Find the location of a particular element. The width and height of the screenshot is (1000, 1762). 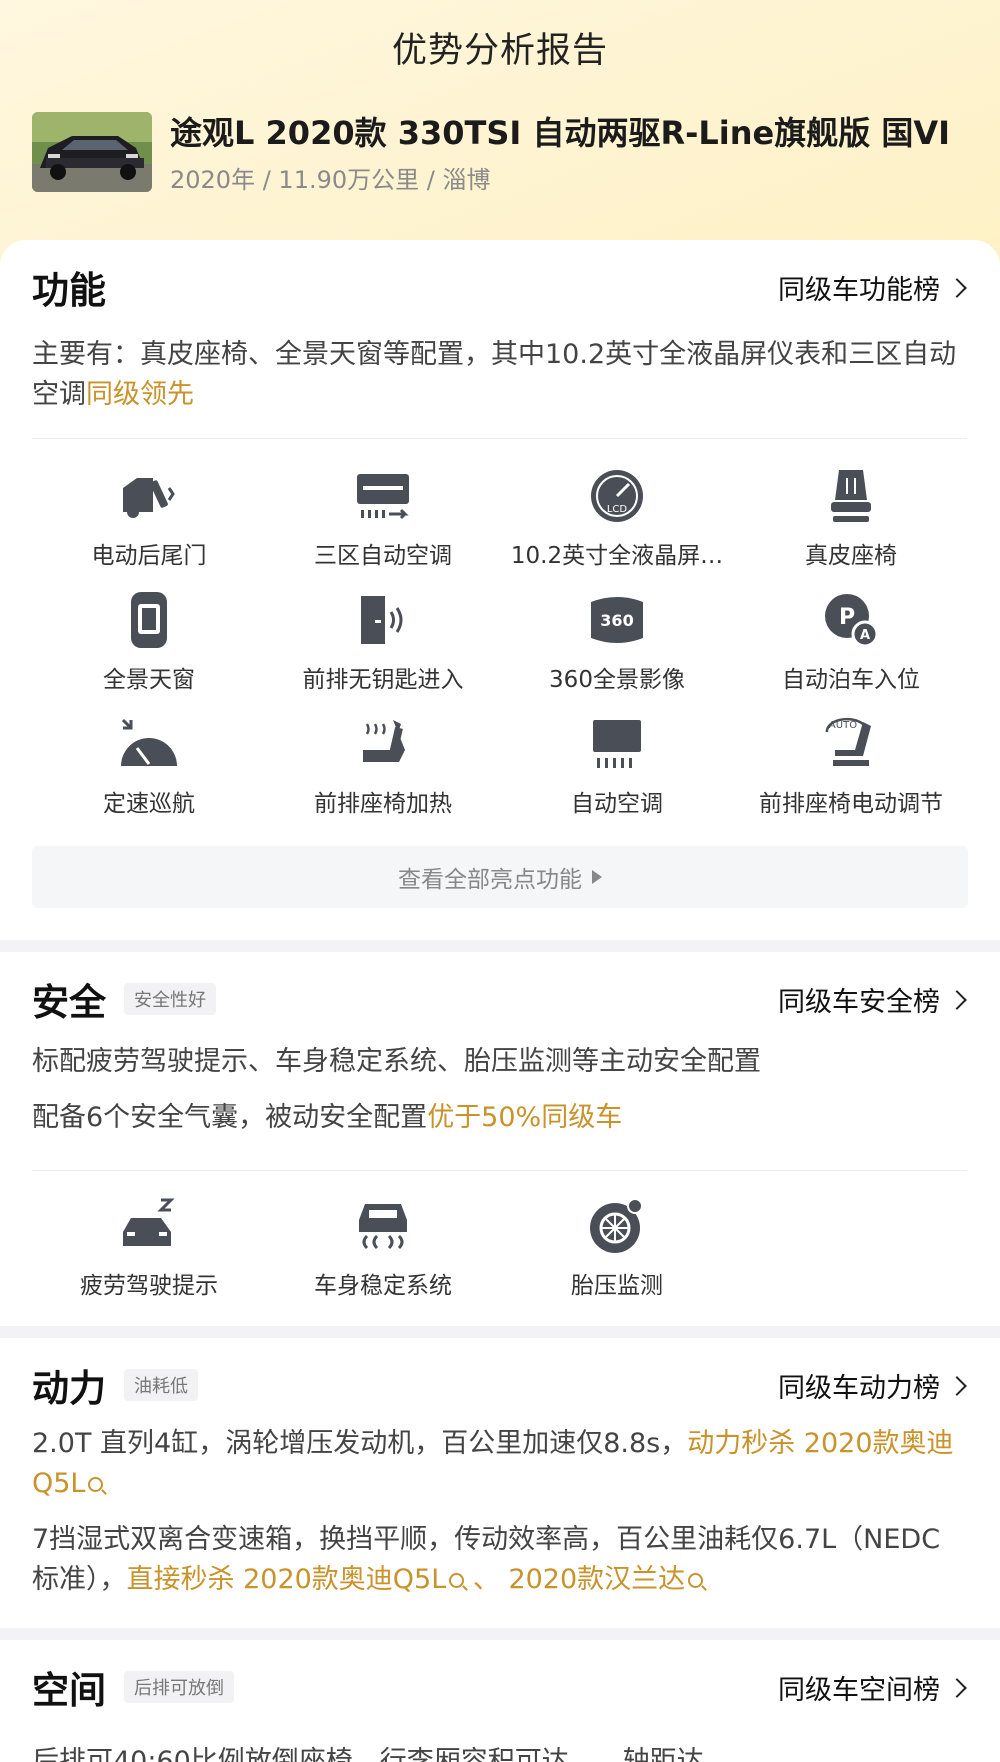

feature-item: 车身稳定系统 is located at coordinates (383, 1258).